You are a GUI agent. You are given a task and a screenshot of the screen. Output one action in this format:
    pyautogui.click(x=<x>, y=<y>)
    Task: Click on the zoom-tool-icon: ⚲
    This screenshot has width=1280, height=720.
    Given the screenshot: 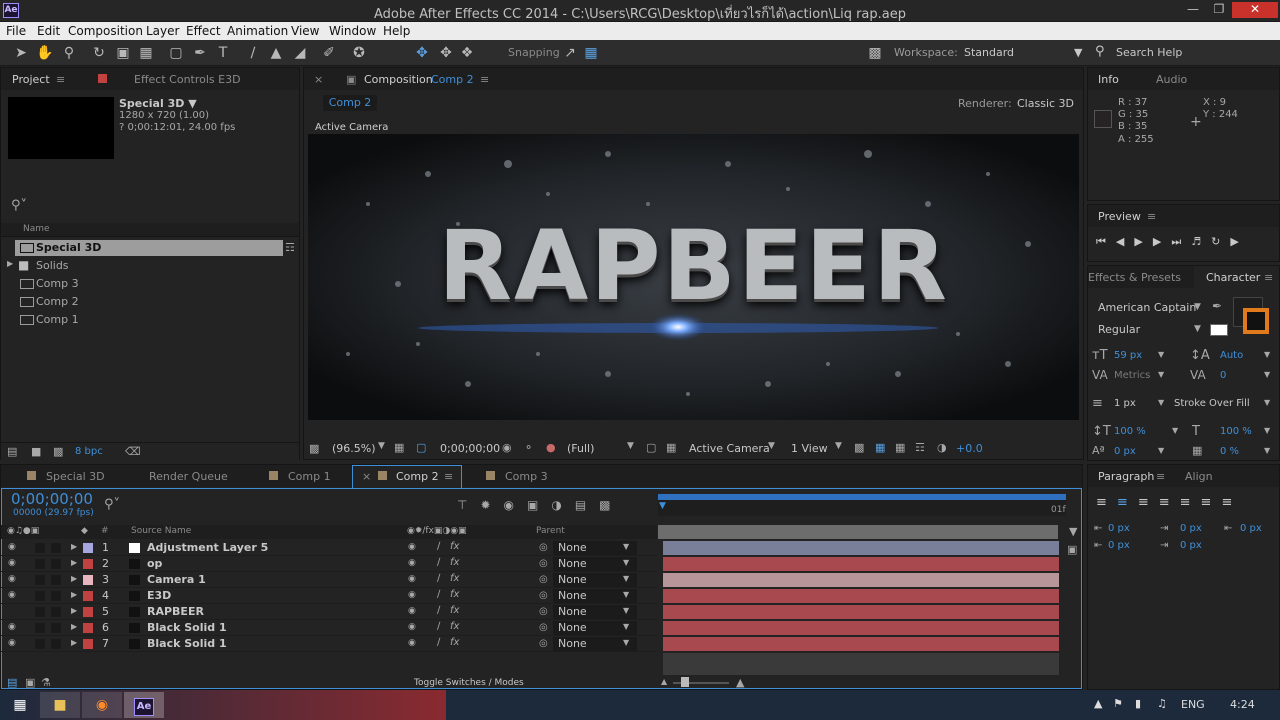 What is the action you would take?
    pyautogui.click(x=69, y=53)
    